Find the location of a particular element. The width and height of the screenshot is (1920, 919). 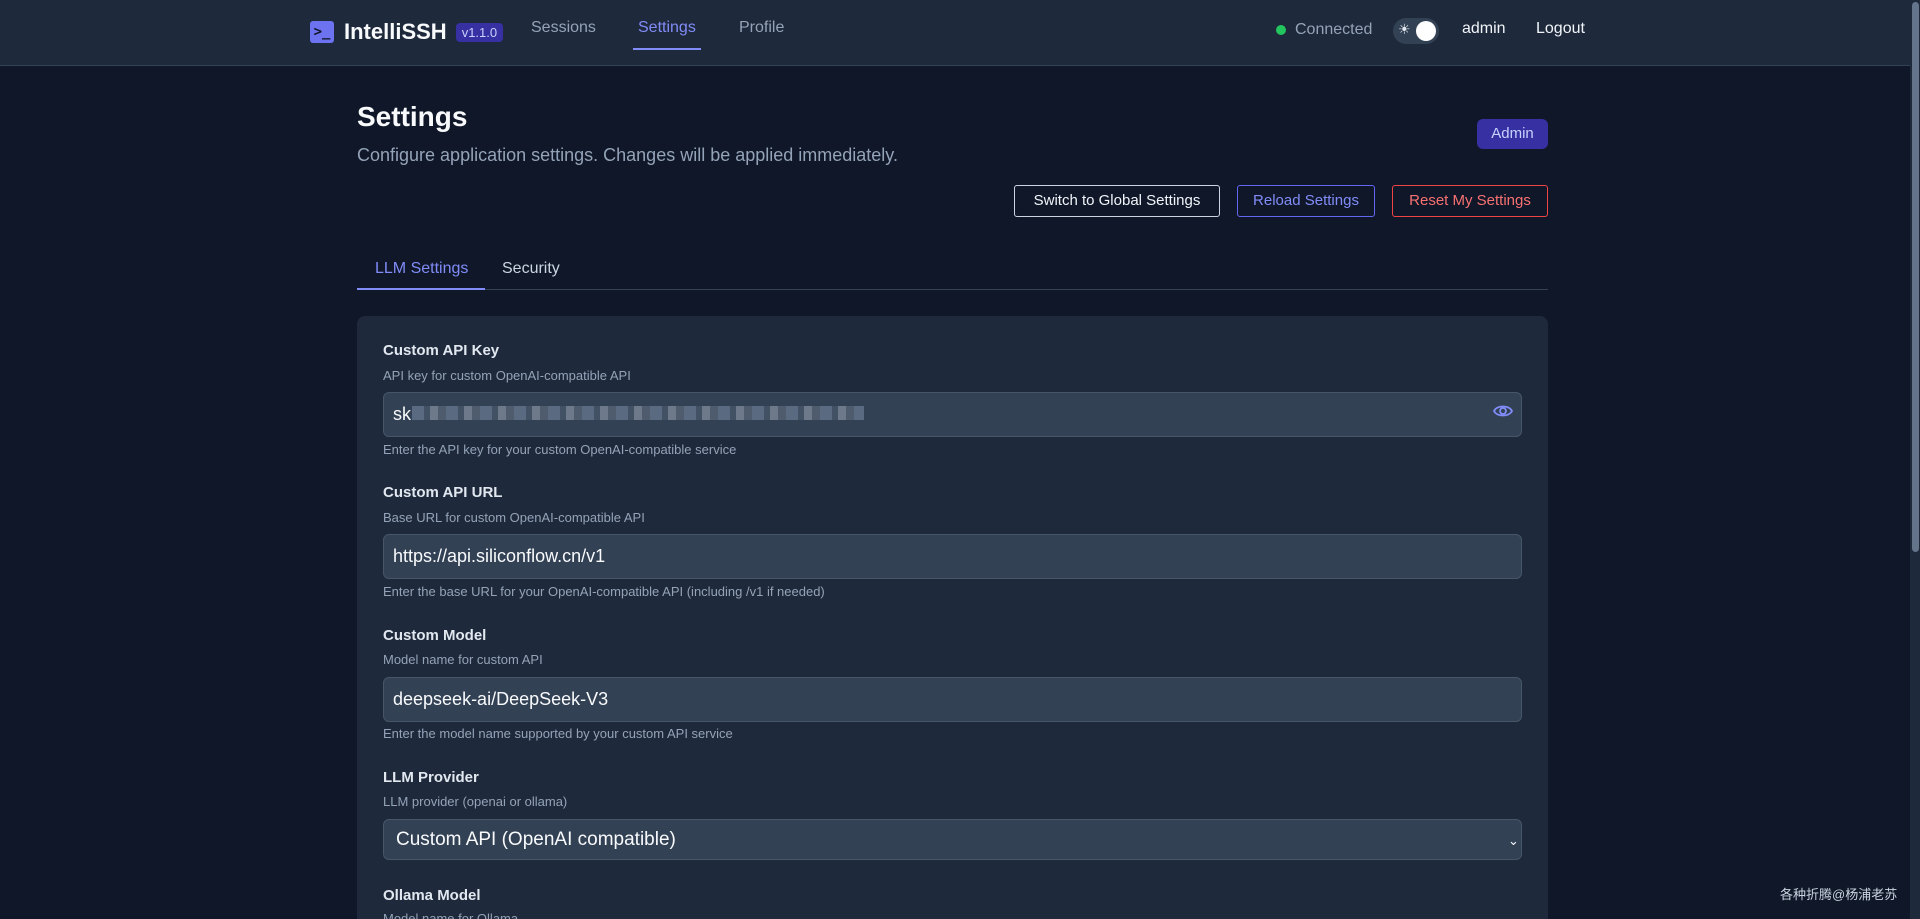

brand: >_ IntelliSSH v1.1.0 is located at coordinates (407, 32).